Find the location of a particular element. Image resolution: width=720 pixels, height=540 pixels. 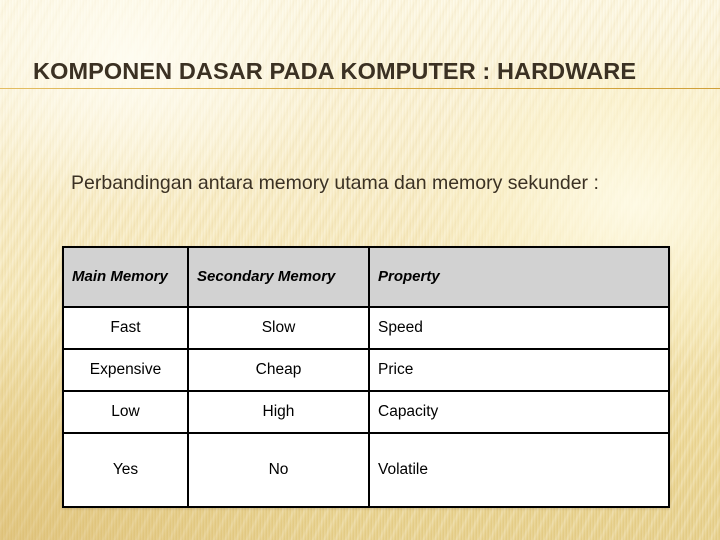

cell-property: Speed is located at coordinates (519, 328).